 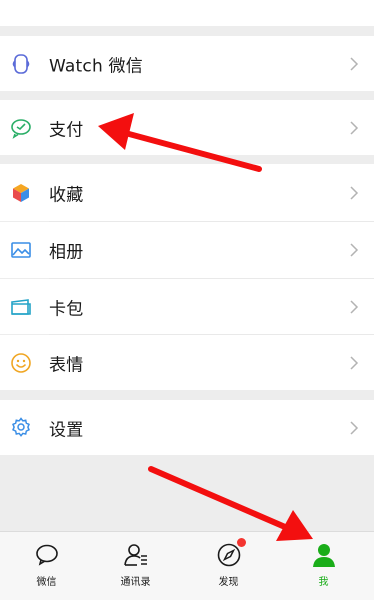 What do you see at coordinates (66, 195) in the screenshot?
I see `menu-item-label: 收藏` at bounding box center [66, 195].